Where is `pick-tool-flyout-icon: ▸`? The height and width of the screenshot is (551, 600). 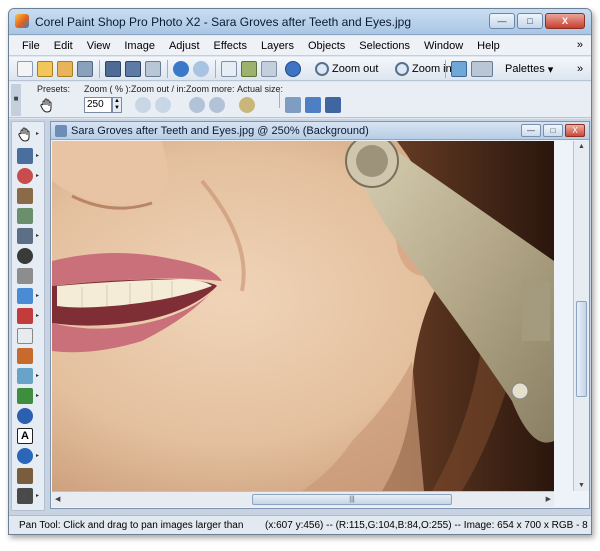
pick-tool-flyout-icon: ▸ is located at coordinates (39, 156).